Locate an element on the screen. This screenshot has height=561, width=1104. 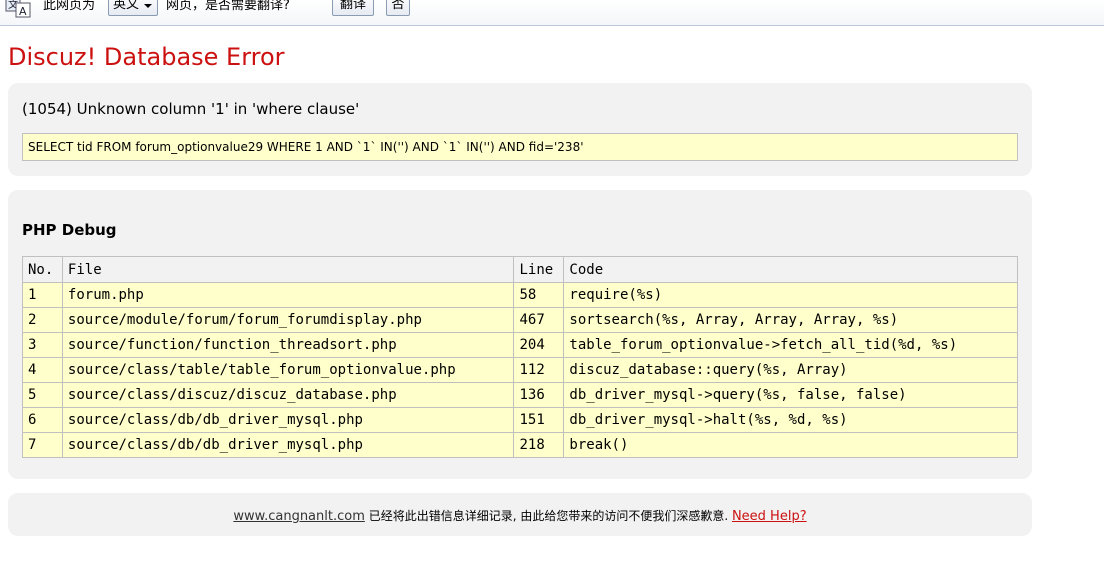
language-select-value: 英文 is located at coordinates (126, 6).